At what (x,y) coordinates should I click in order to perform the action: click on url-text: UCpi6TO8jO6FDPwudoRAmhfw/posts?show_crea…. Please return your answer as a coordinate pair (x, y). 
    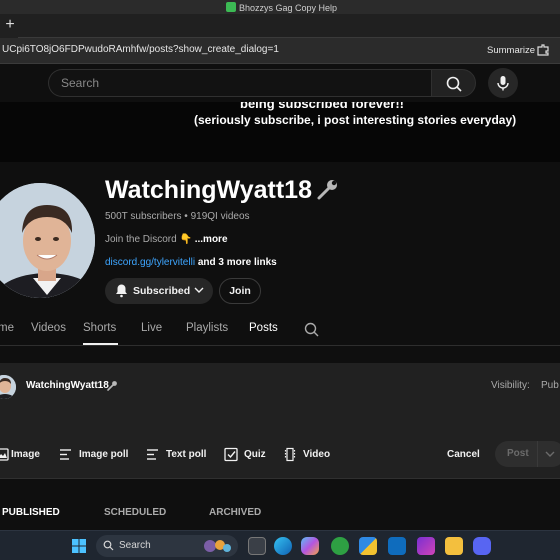
    Looking at the image, I should click on (140, 49).